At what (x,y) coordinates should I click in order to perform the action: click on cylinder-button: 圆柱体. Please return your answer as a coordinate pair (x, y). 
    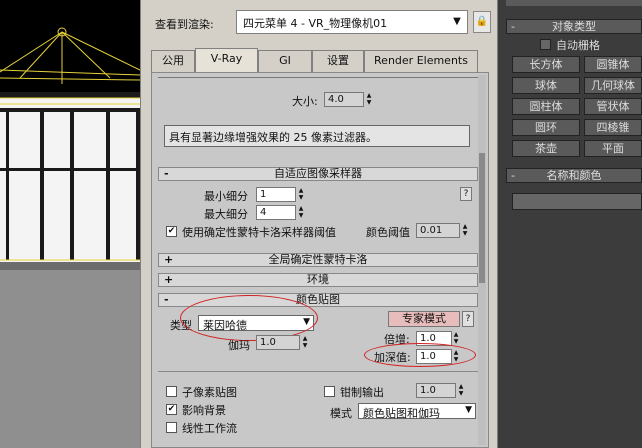
    Looking at the image, I should click on (546, 106).